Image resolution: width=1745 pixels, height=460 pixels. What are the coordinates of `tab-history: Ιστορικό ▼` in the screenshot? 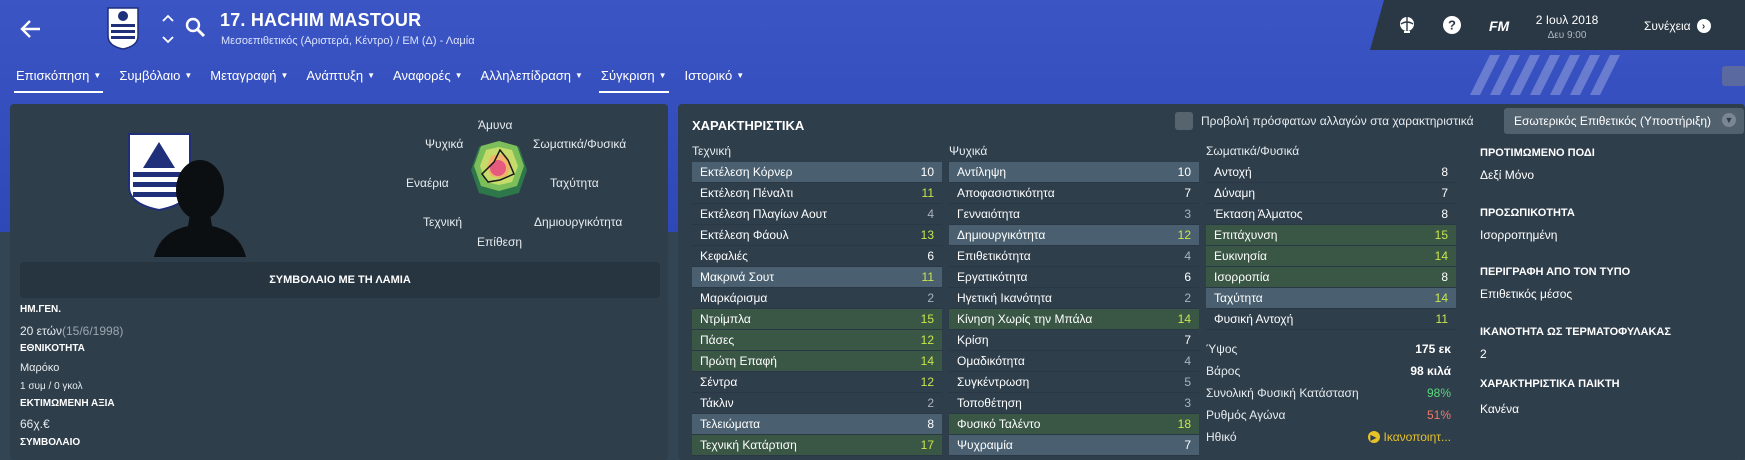 It's located at (715, 80).